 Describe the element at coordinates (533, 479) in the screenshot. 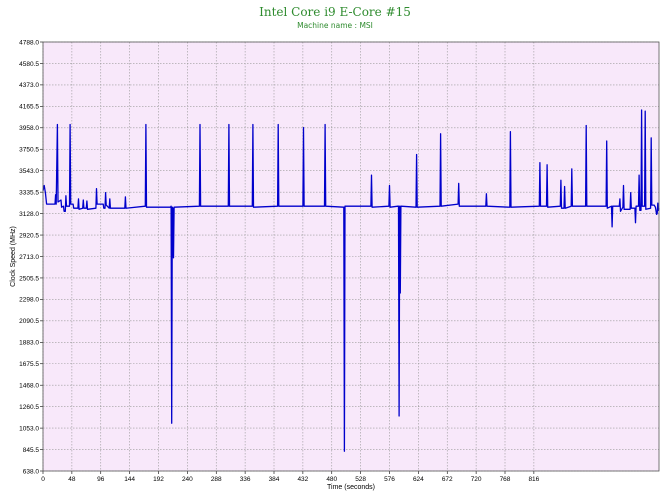

I see `x-tick-label: 816` at that location.